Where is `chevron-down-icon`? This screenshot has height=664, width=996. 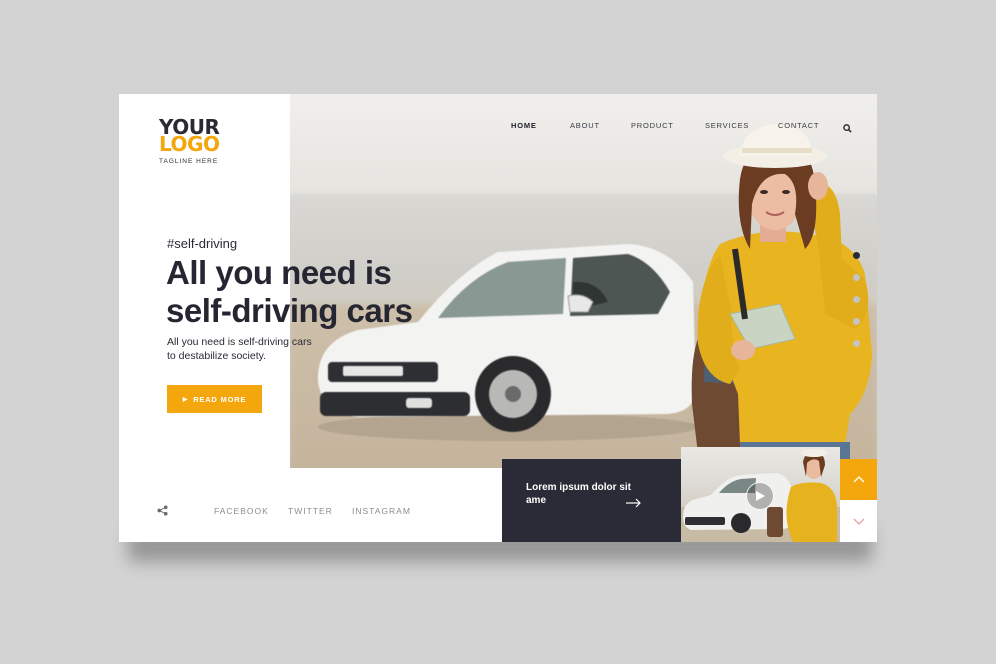
chevron-down-icon is located at coordinates (858, 521).